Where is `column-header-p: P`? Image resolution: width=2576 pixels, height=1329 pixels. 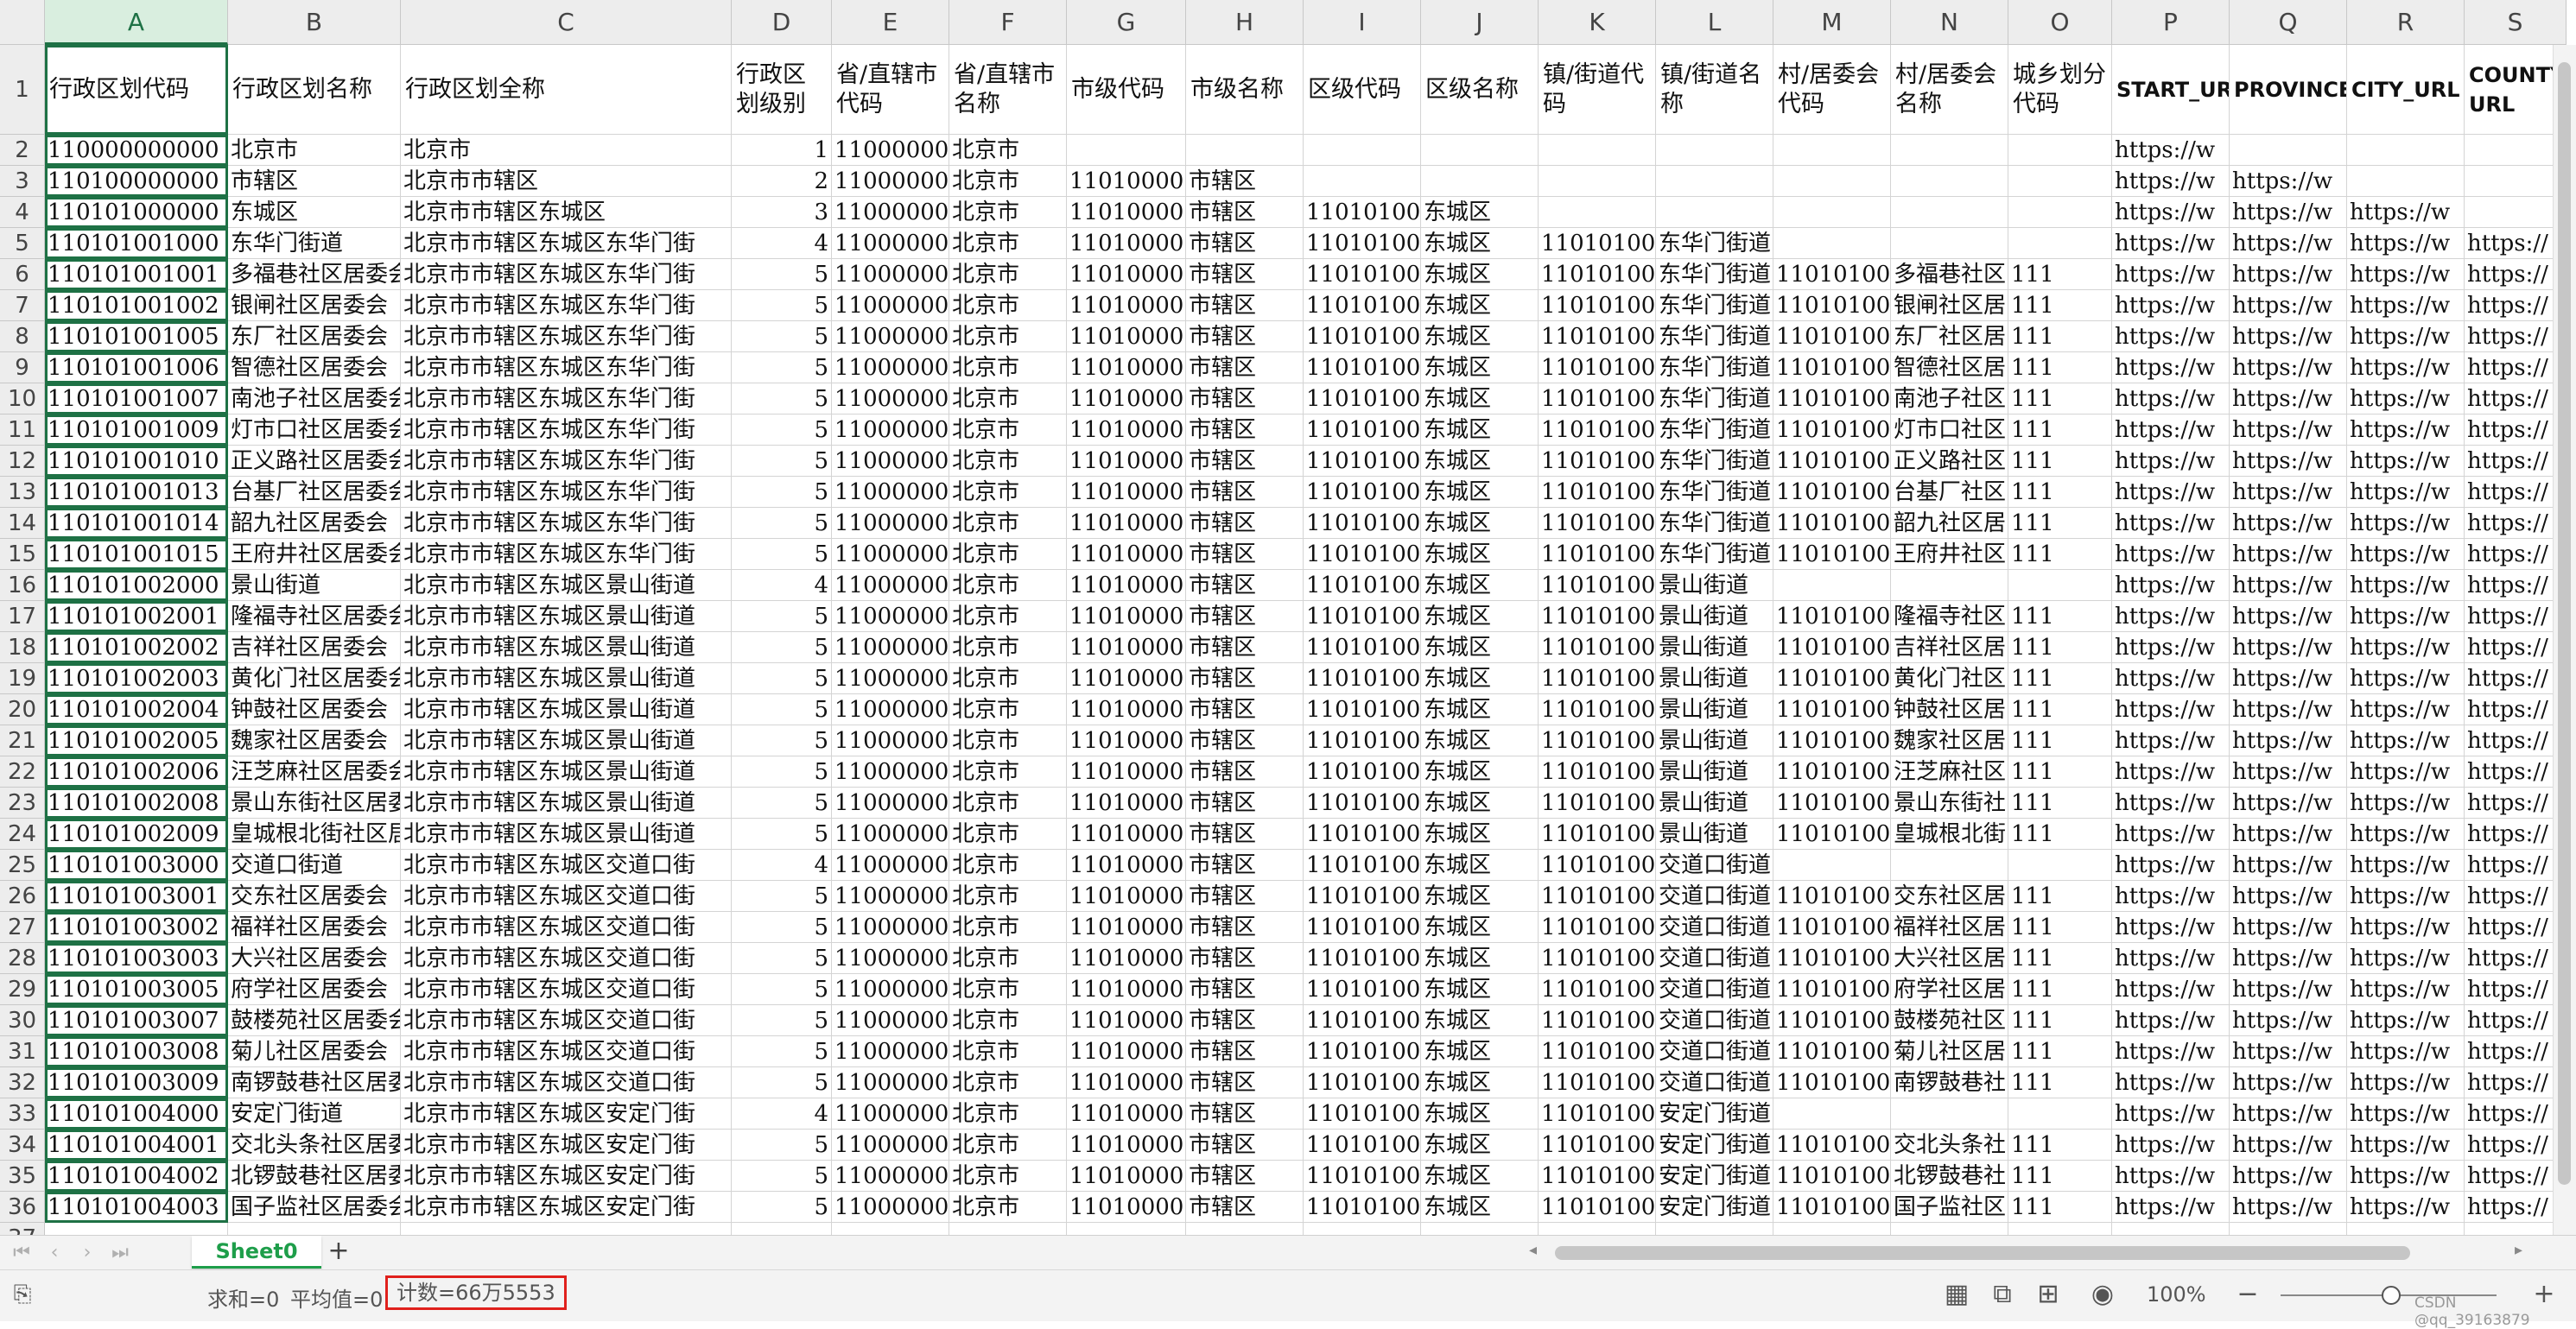 column-header-p: P is located at coordinates (2171, 23).